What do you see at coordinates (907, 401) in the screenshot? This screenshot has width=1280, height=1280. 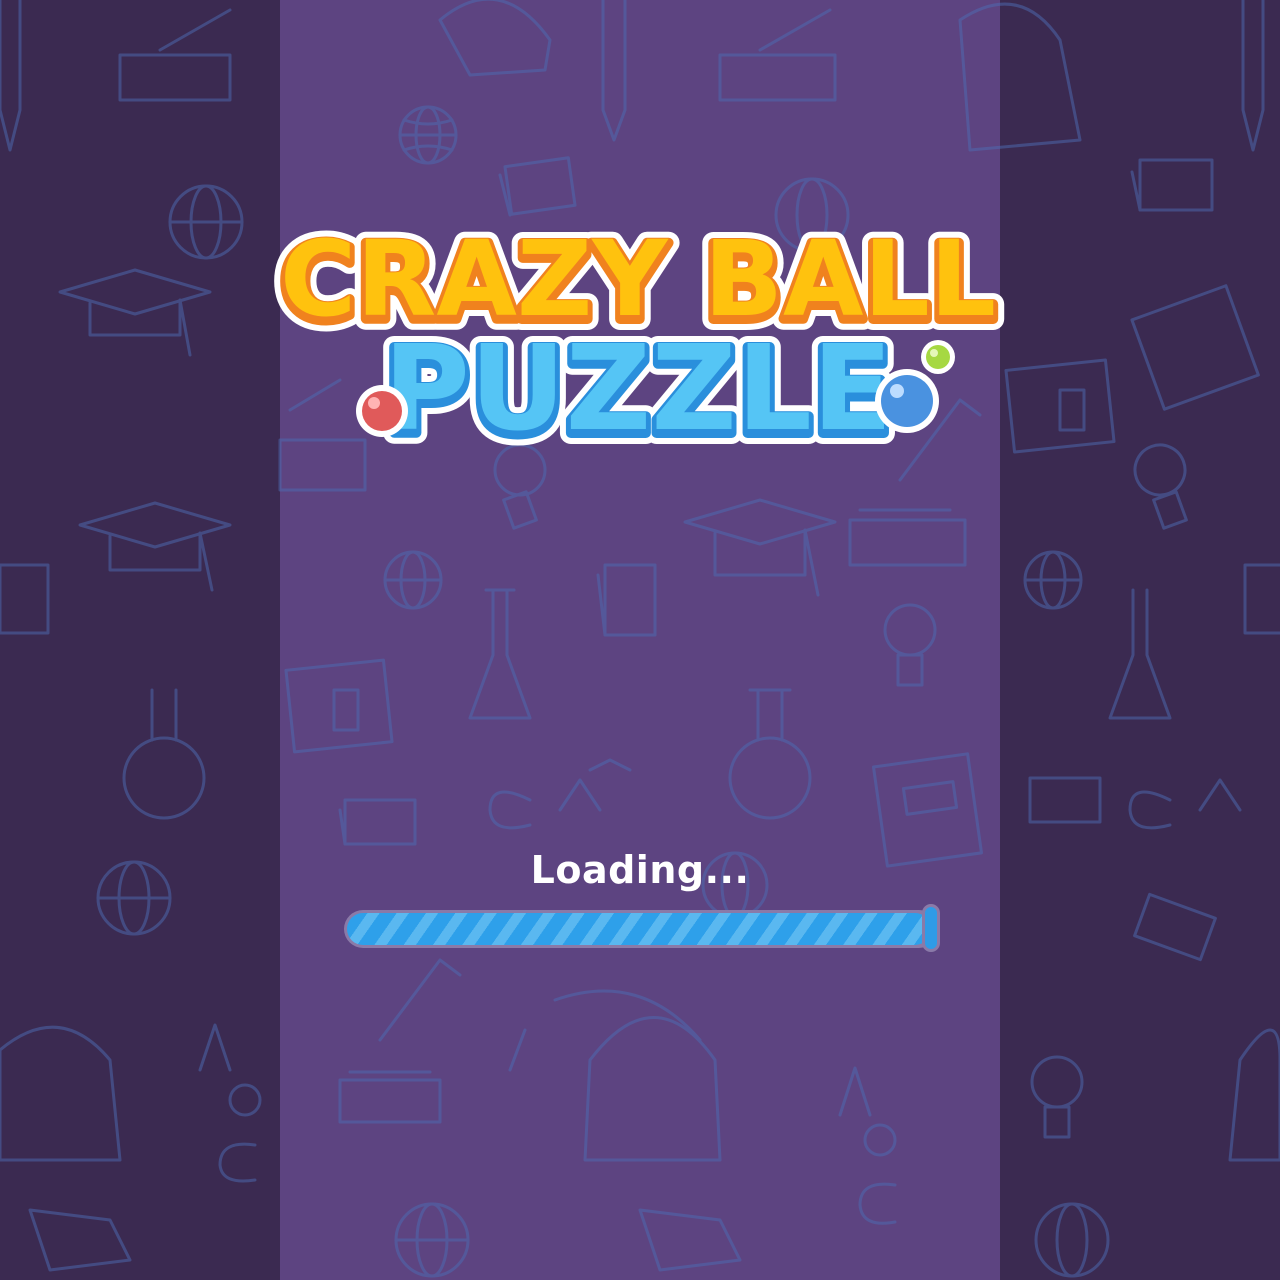 I see `ball-blue` at bounding box center [907, 401].